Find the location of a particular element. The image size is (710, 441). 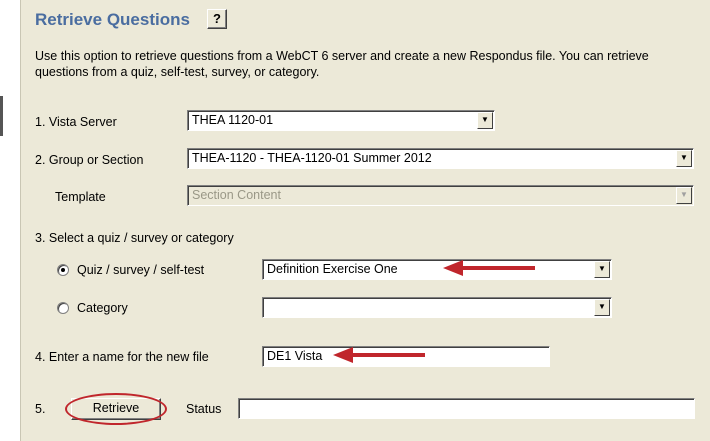

vista-server-label: 1. Vista Server is located at coordinates (76, 122).